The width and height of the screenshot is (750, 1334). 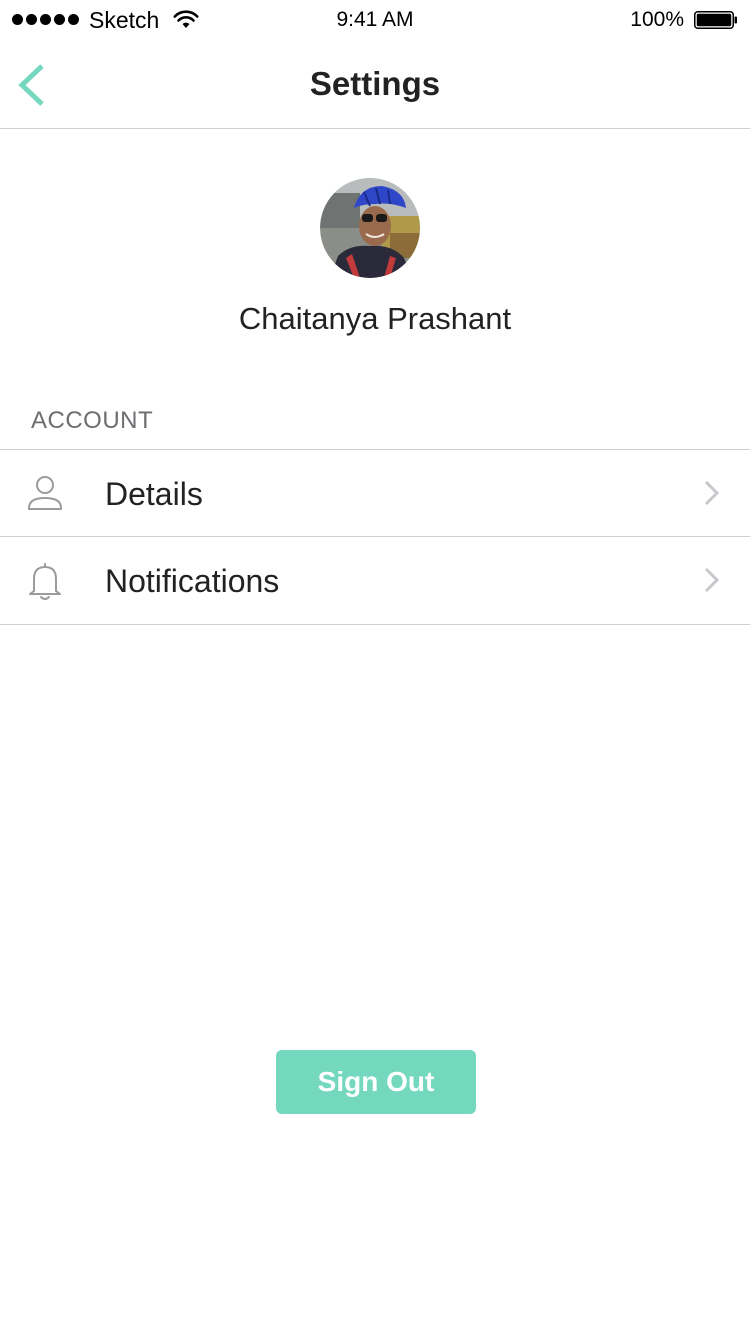 I want to click on profile-name: Chaitanya Prashant, so click(x=375, y=318).